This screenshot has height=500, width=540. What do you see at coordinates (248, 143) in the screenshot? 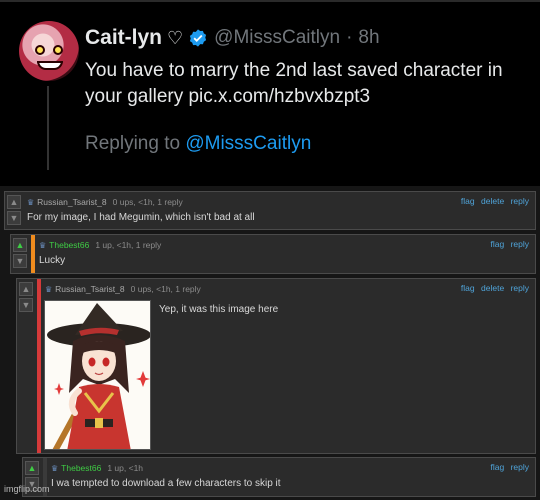
I see `replying-to-mention: @MisssCaitlyn` at bounding box center [248, 143].